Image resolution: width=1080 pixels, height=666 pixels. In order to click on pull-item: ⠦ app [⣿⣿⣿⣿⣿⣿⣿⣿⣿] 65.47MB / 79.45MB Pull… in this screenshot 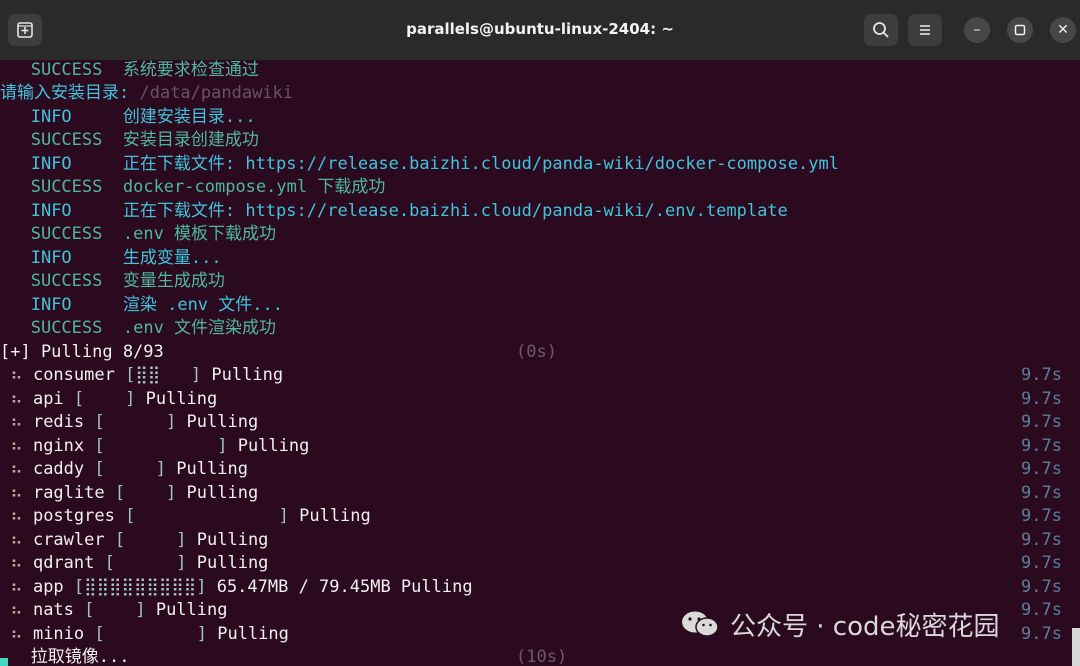, I will do `click(241, 587)`.